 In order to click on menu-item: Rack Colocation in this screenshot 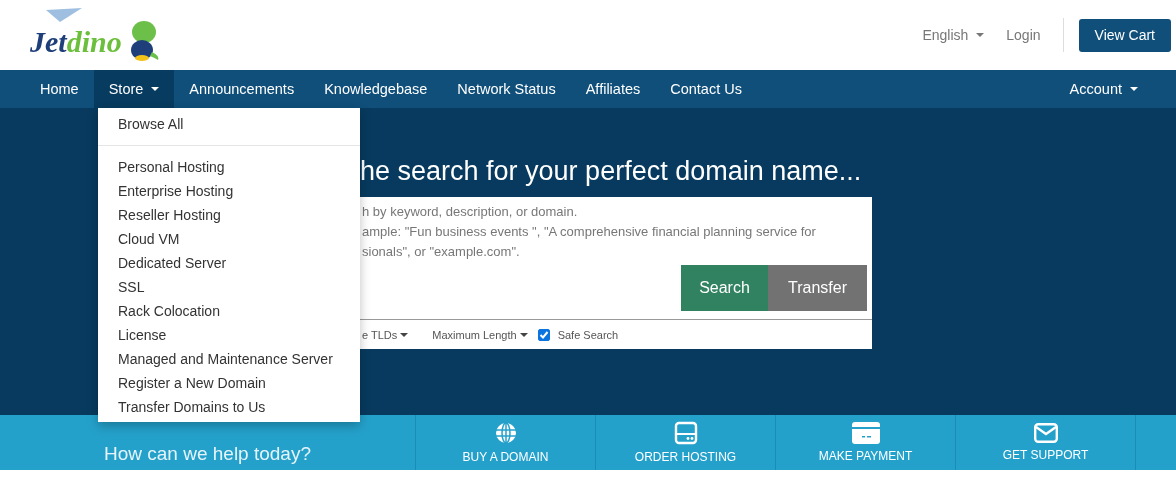, I will do `click(229, 311)`.